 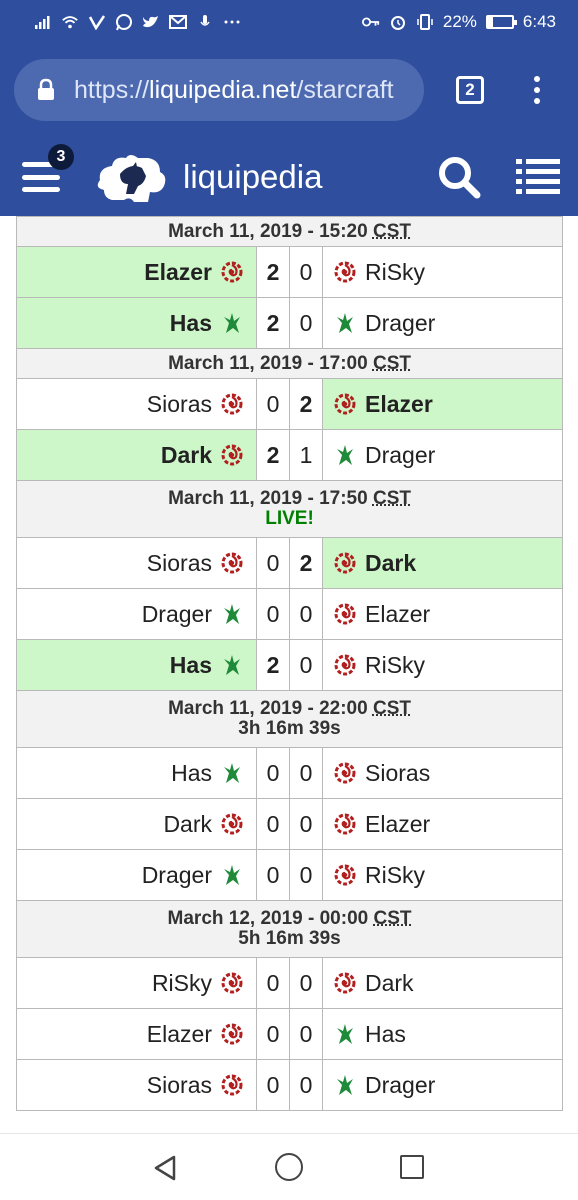 I want to click on live-indicator: LIVE!, so click(x=289, y=518).